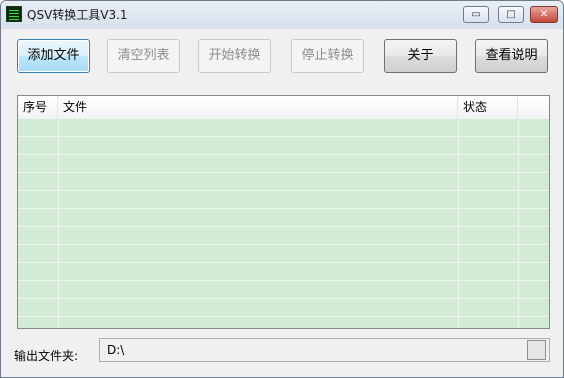 This screenshot has width=564, height=378. I want to click on title-bar: QSV转换工具V3.1 ▭ □ ✕, so click(282, 15).